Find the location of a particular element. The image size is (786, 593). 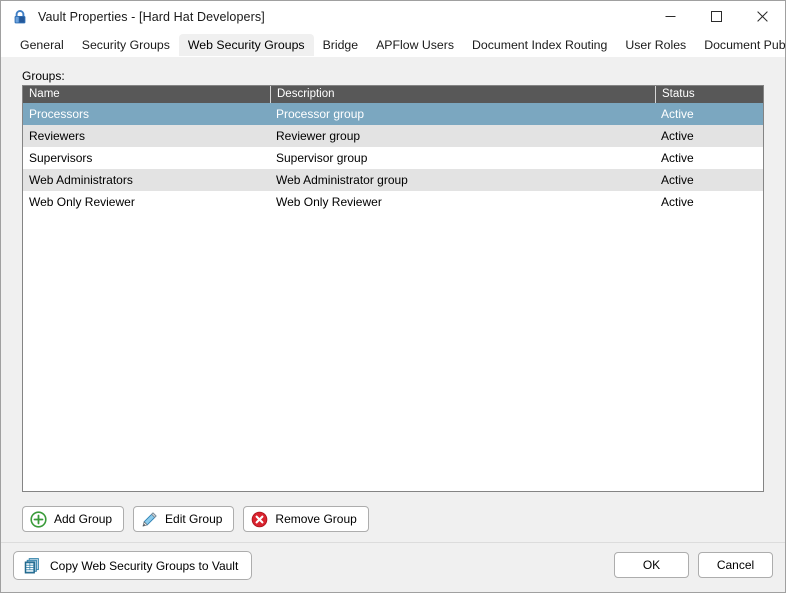

column-header-name: Name is located at coordinates (146, 94).